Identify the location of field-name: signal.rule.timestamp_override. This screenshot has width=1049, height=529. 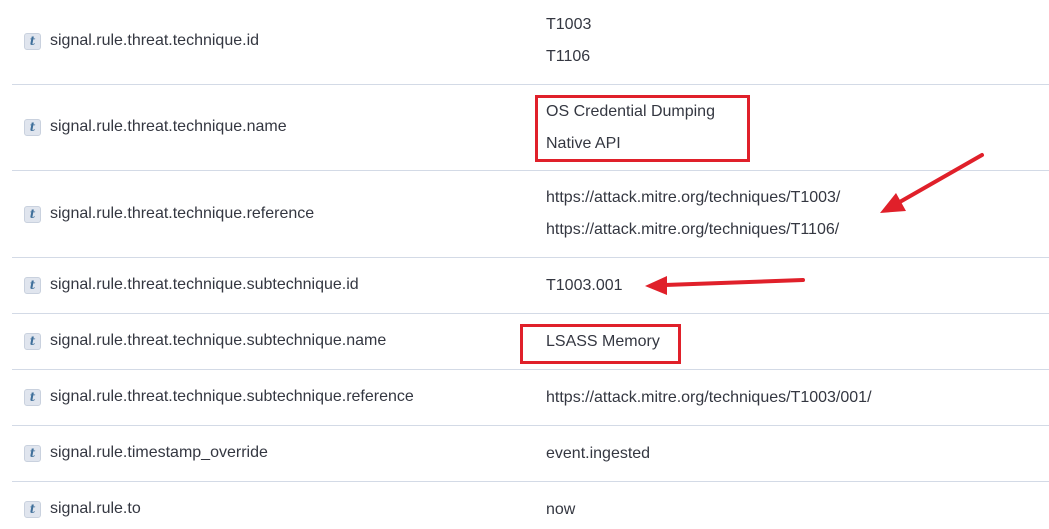
(159, 452).